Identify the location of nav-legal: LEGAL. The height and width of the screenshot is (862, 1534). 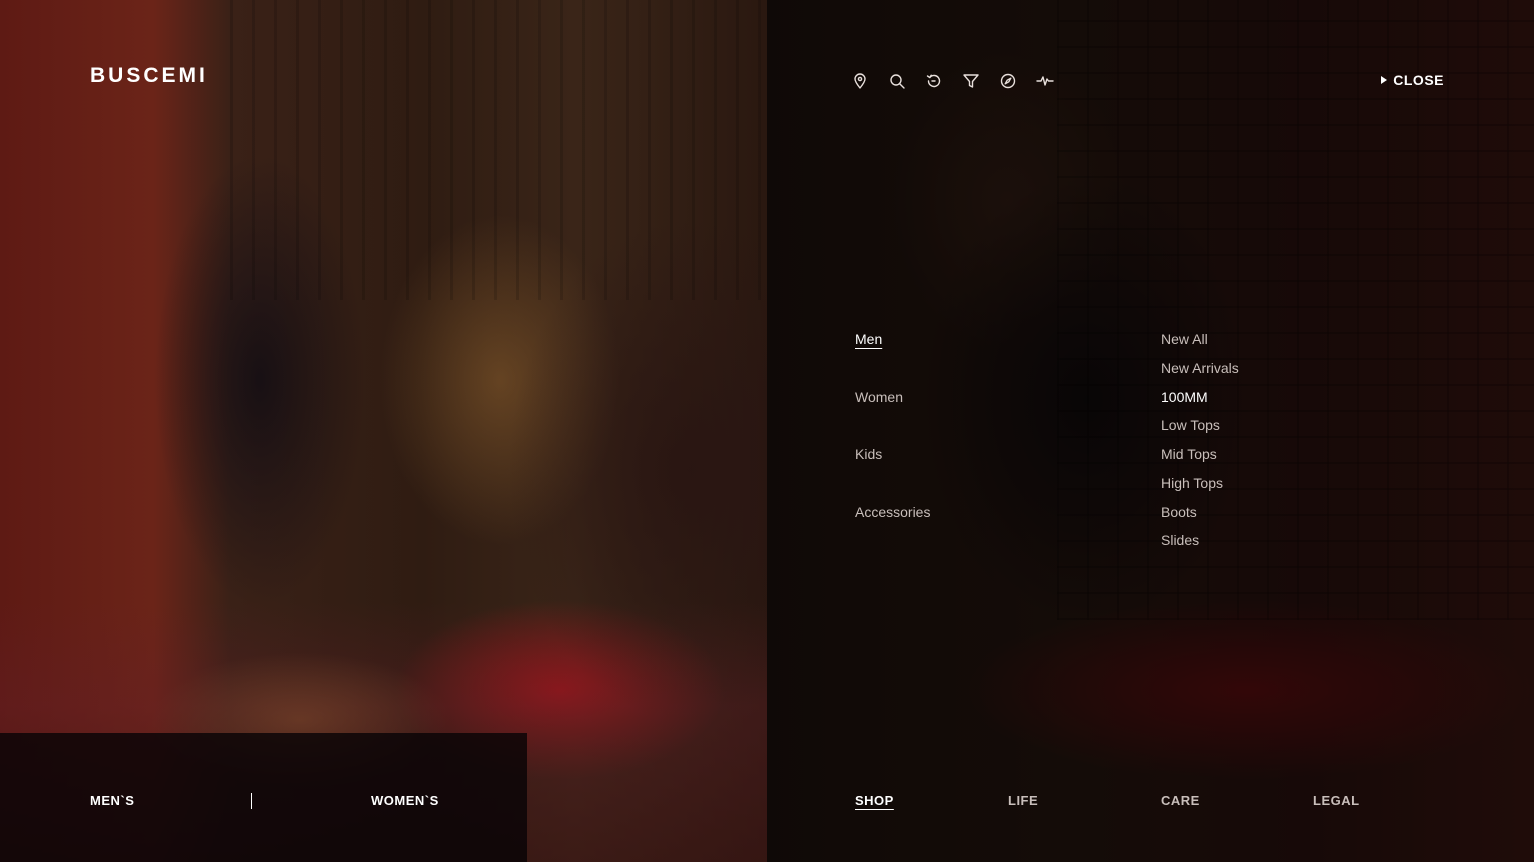
(1336, 800).